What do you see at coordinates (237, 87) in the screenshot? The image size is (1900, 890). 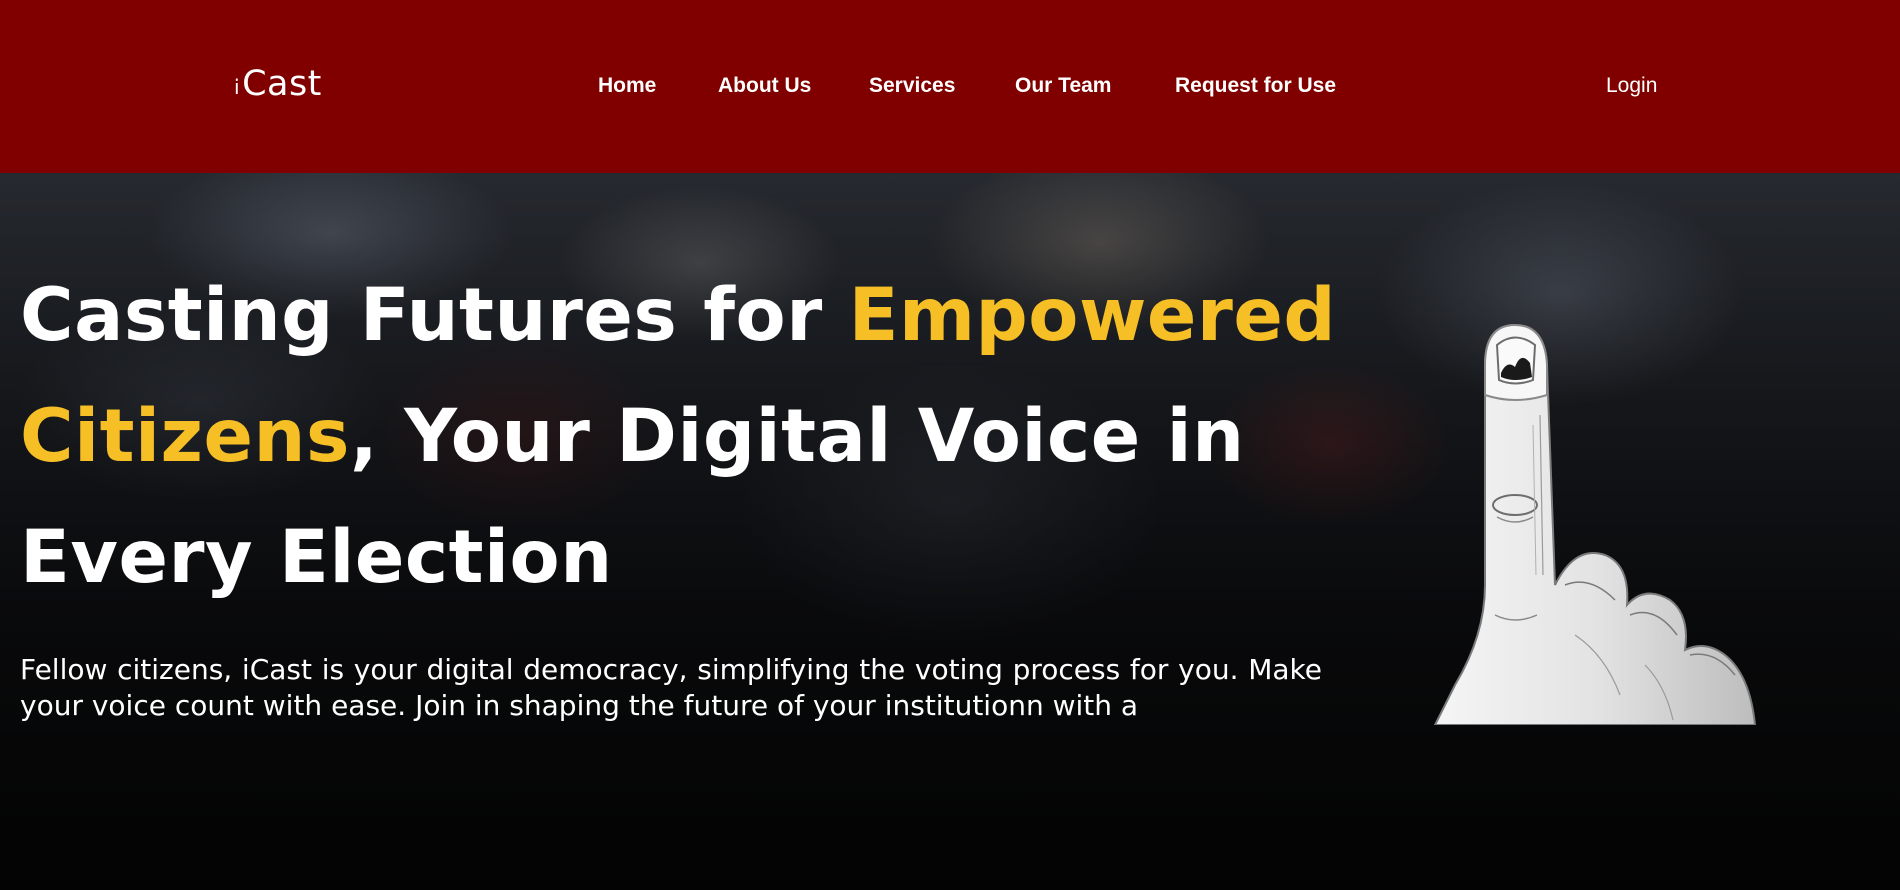 I see `logo-ink-icon: i` at bounding box center [237, 87].